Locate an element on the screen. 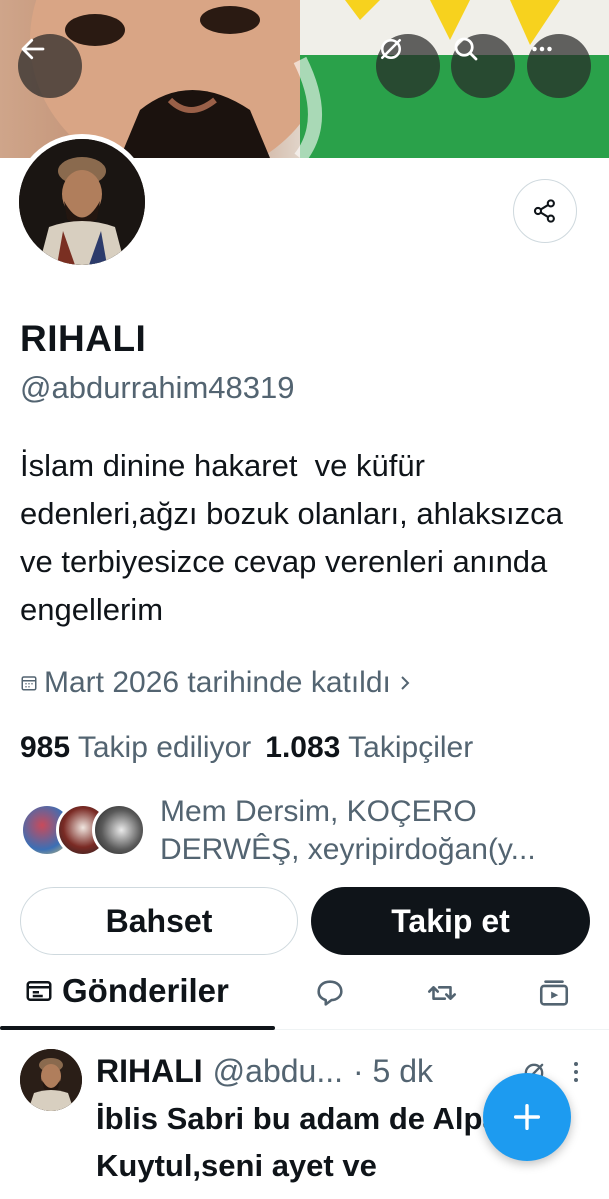 This screenshot has height=1199, width=609. back-button is located at coordinates (50, 66).